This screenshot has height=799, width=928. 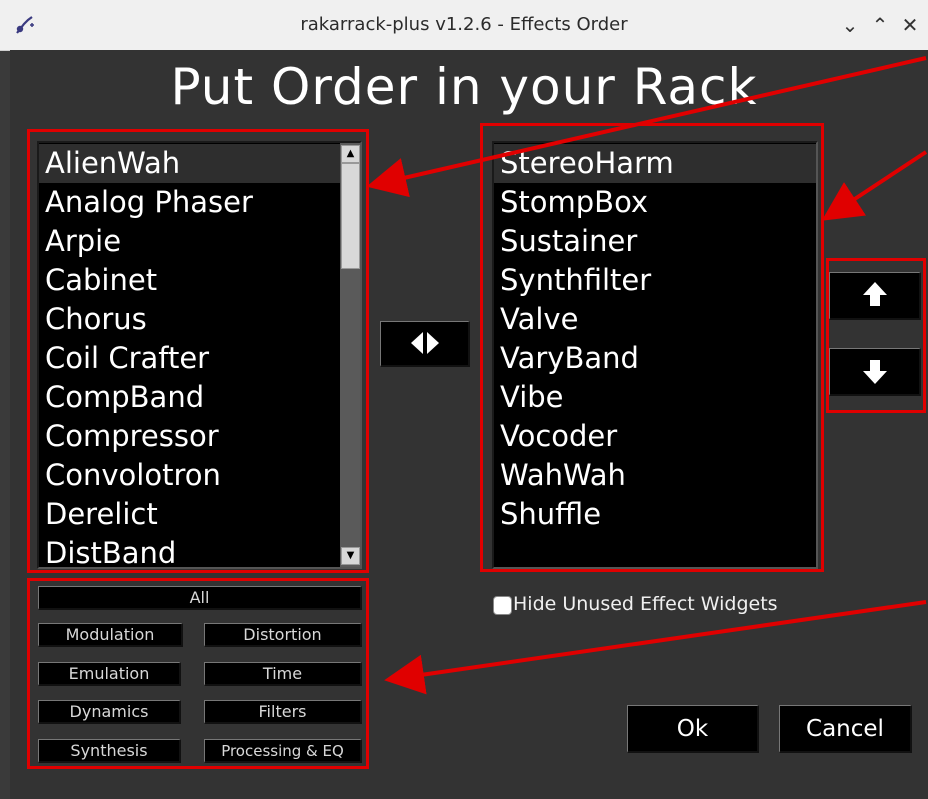 What do you see at coordinates (876, 335) in the screenshot?
I see `annotation-box-move-buttons` at bounding box center [876, 335].